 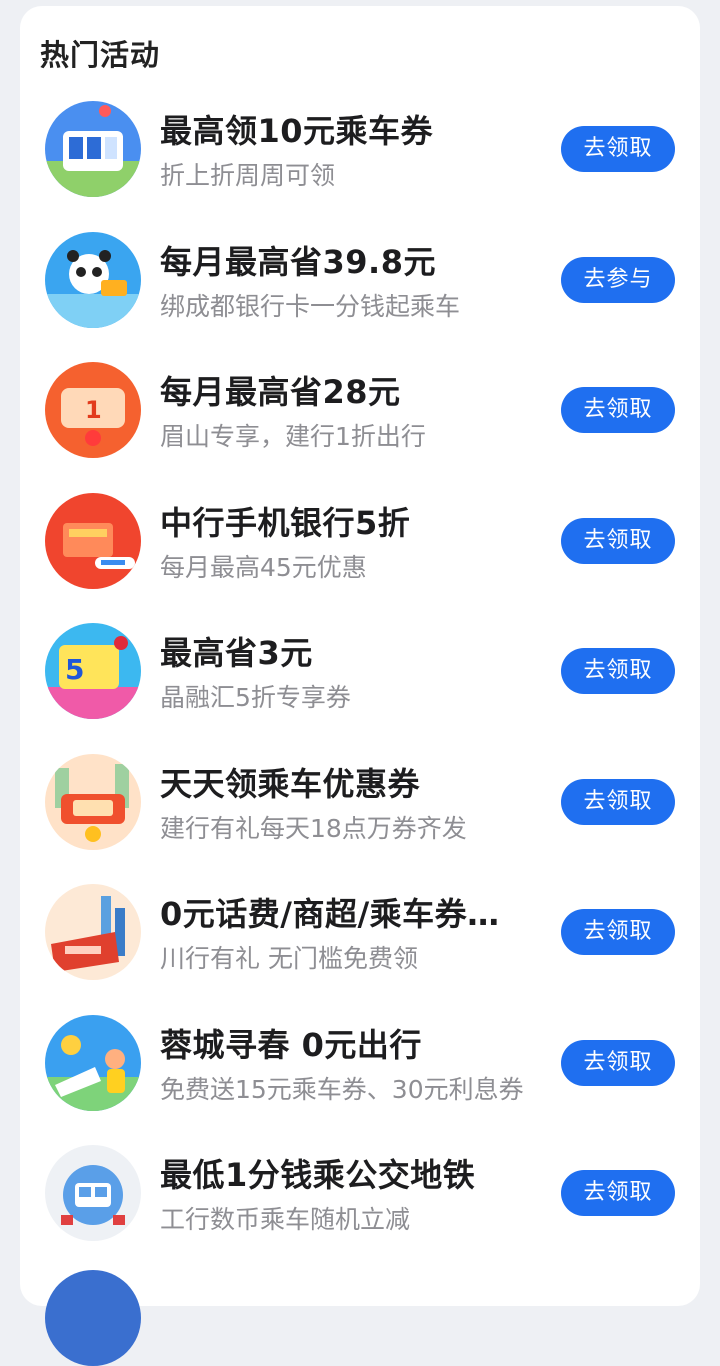 What do you see at coordinates (360, 547) in the screenshot?
I see `activity-item: 中行手机银行5折 每月最高45元优惠 去领取` at bounding box center [360, 547].